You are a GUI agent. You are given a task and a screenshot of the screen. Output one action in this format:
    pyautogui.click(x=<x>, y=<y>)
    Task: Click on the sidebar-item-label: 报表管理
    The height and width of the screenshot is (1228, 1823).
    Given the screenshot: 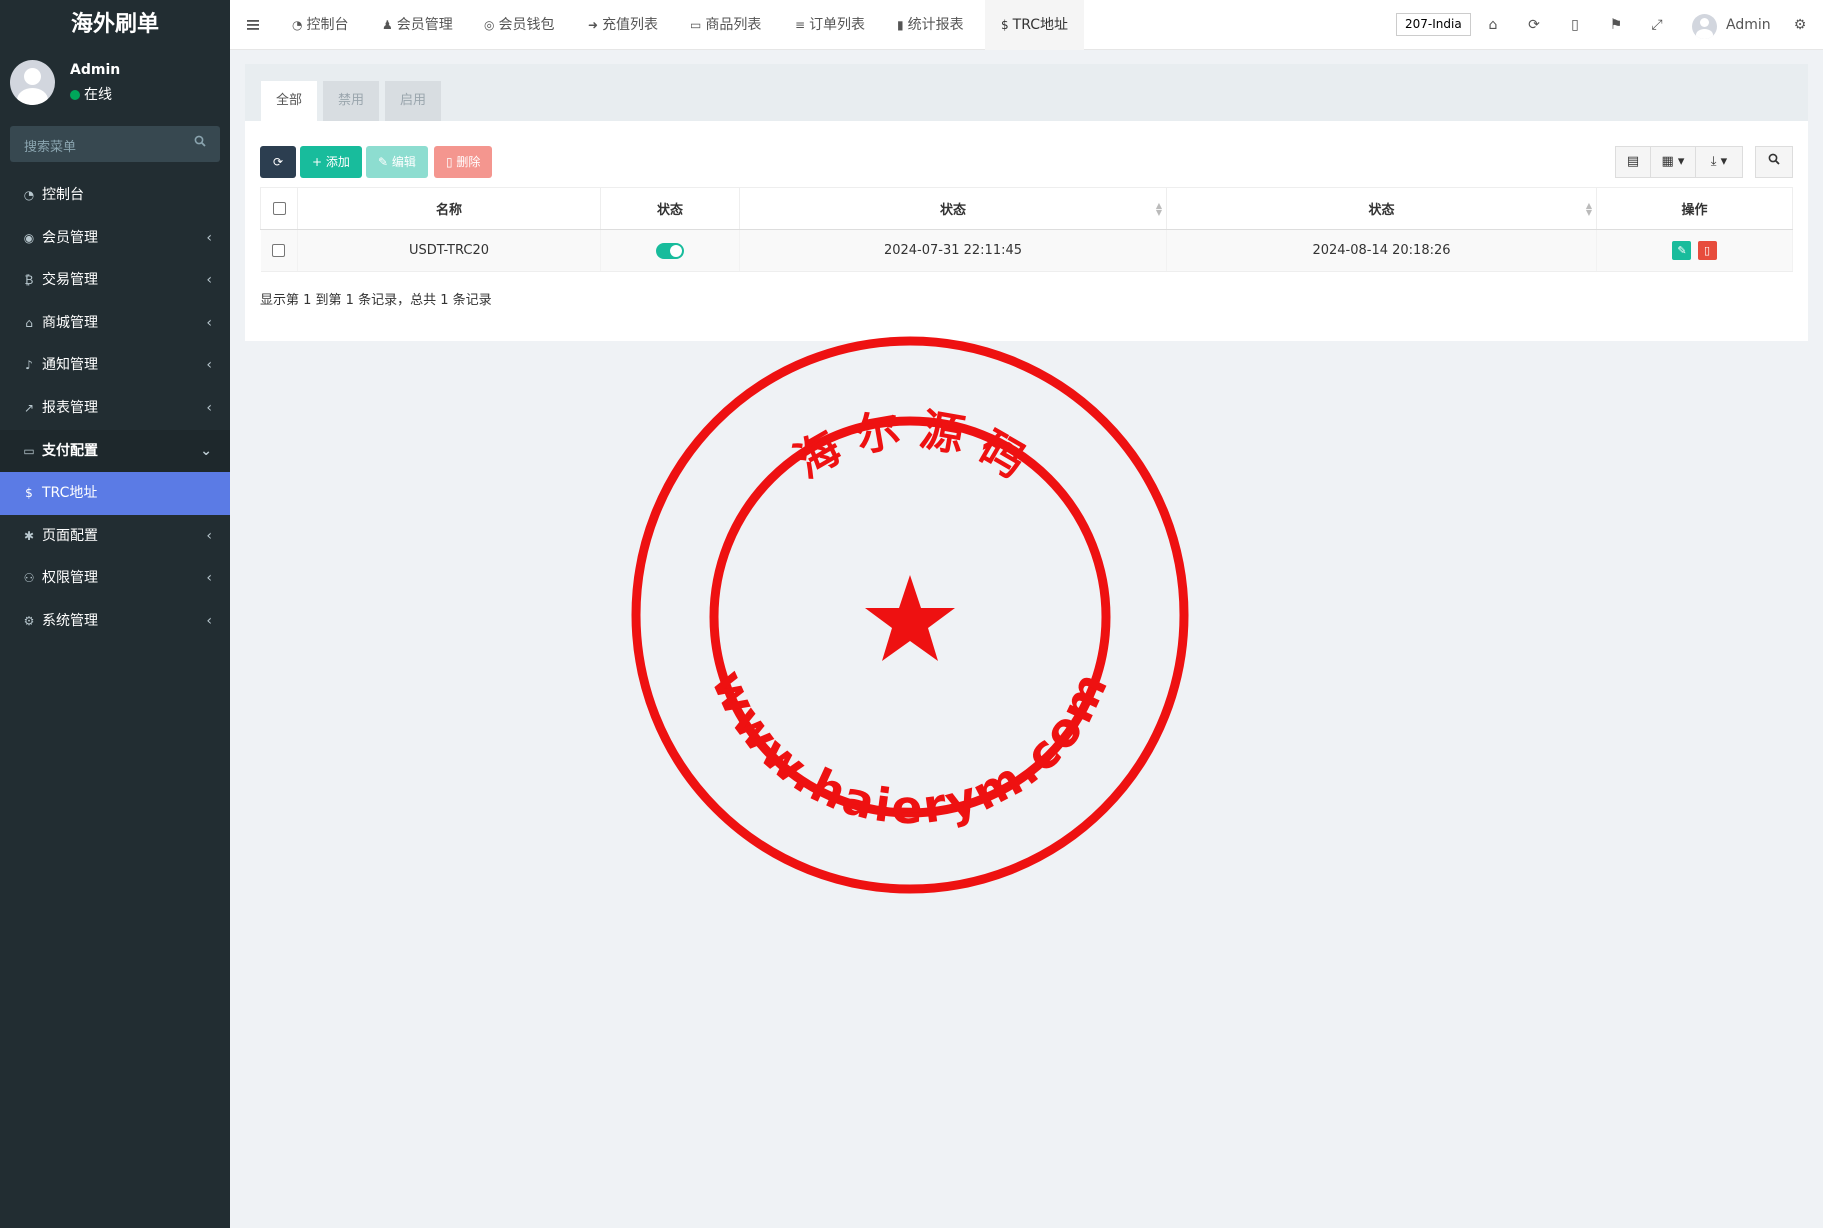 What is the action you would take?
    pyautogui.click(x=70, y=407)
    